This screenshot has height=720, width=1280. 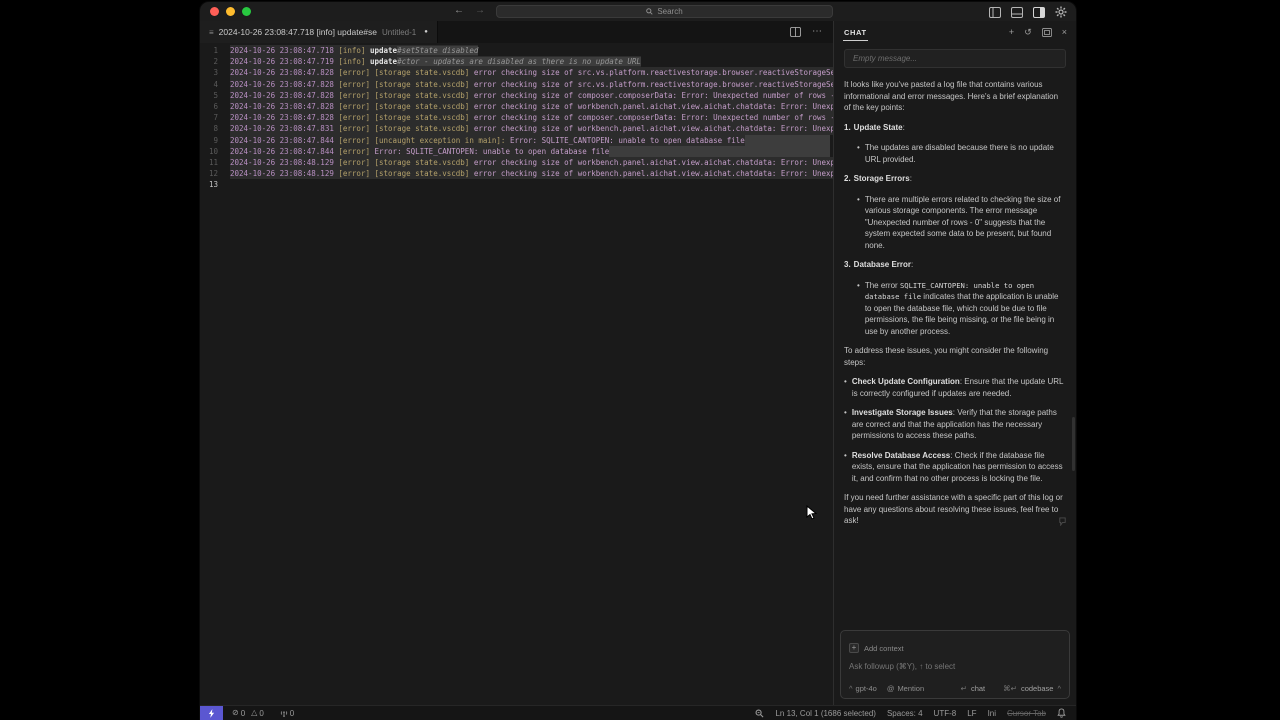 What do you see at coordinates (812, 512) in the screenshot?
I see `mouse-pointer` at bounding box center [812, 512].